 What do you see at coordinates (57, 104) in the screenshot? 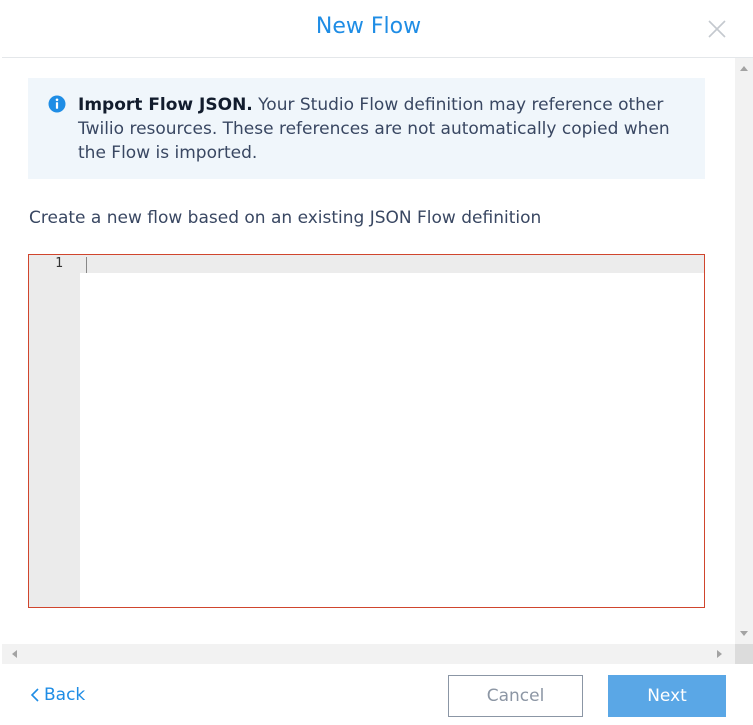
I see `info-icon` at bounding box center [57, 104].